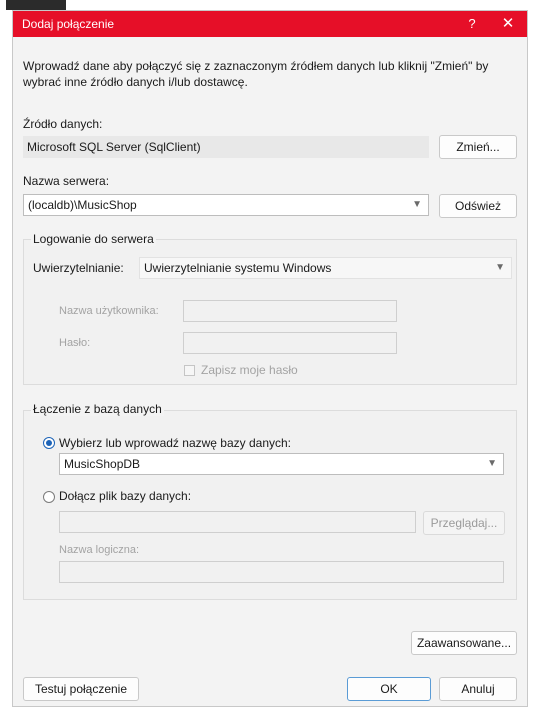  I want to click on password-input, so click(290, 343).